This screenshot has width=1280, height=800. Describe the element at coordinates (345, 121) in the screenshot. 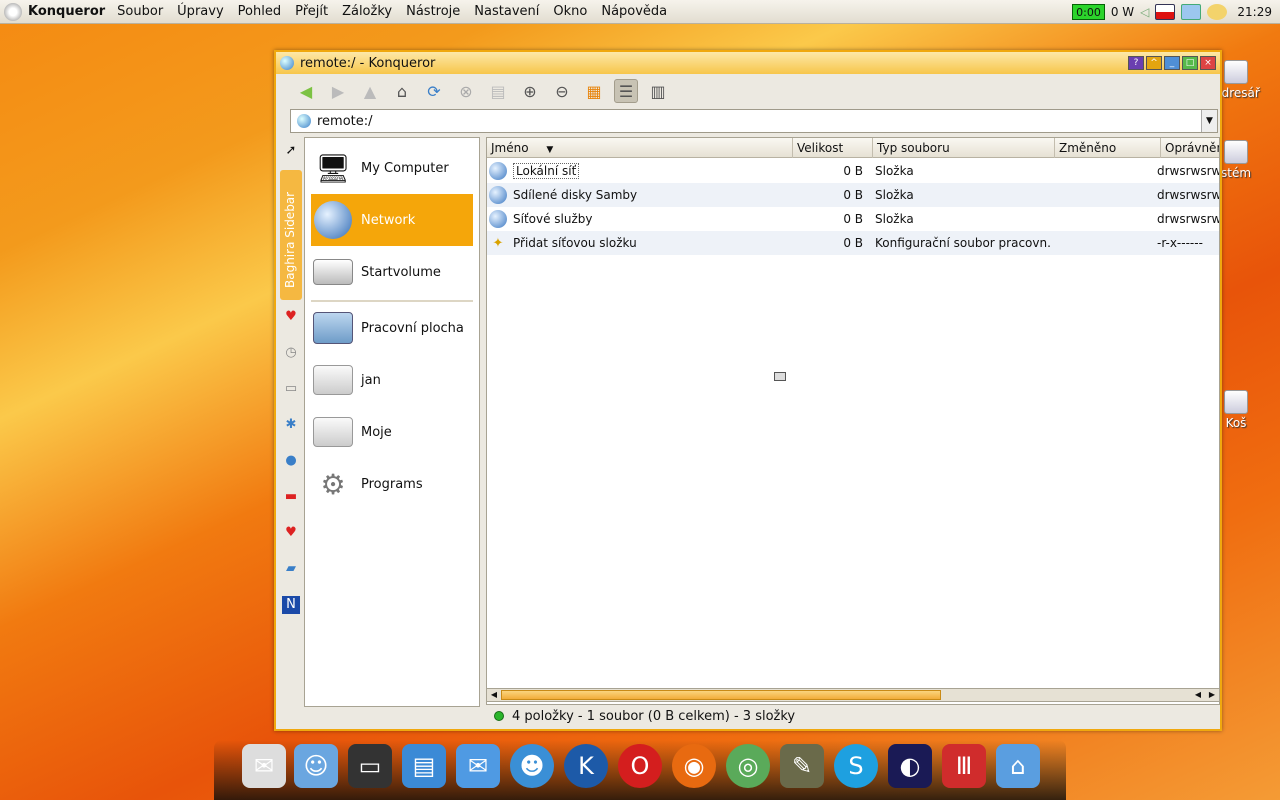

I see `location-input: remote:/` at that location.